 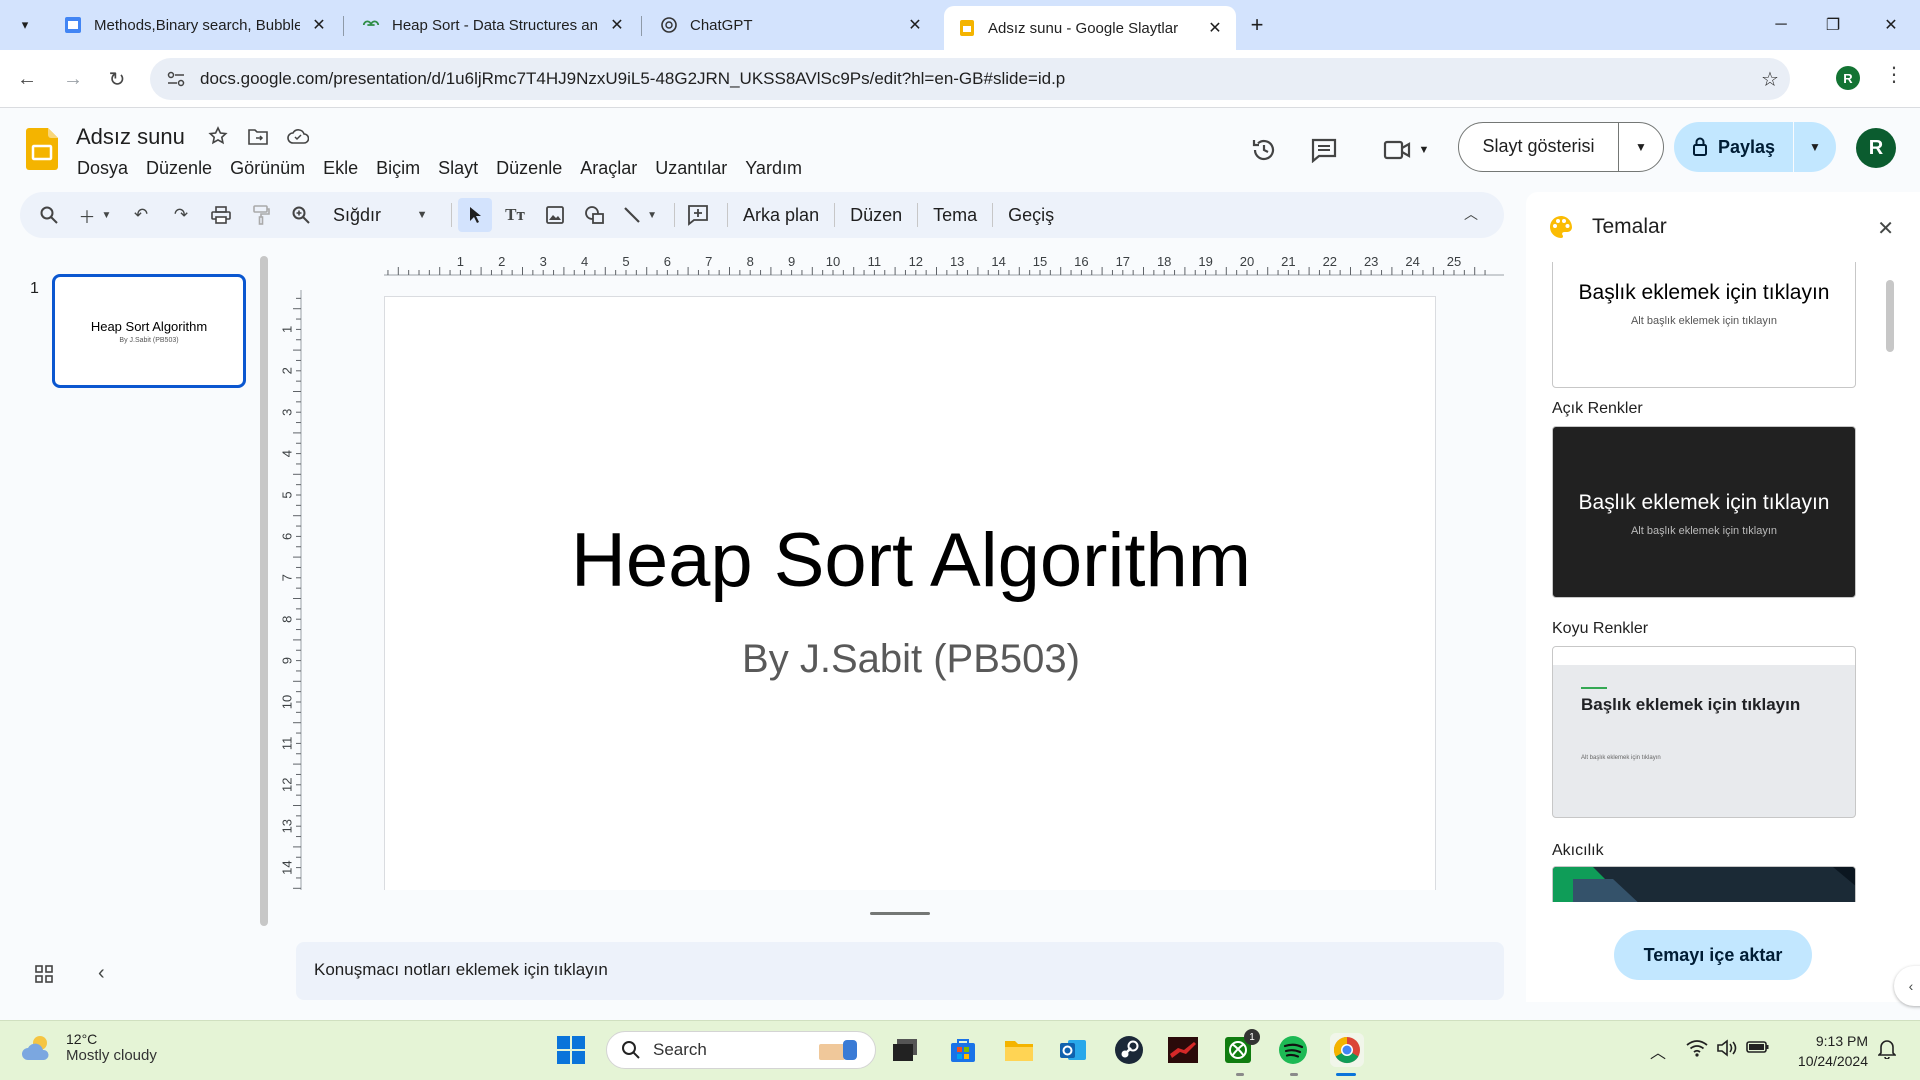 What do you see at coordinates (49, 215) in the screenshot?
I see `search-menus-icon` at bounding box center [49, 215].